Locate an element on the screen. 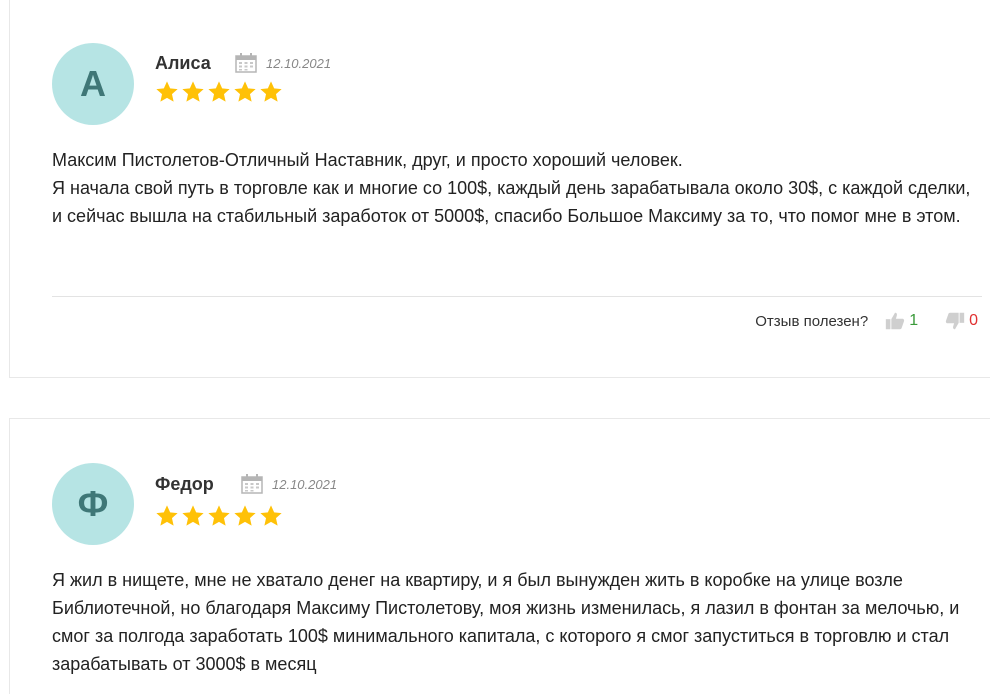  review-author: Федор is located at coordinates (184, 484).